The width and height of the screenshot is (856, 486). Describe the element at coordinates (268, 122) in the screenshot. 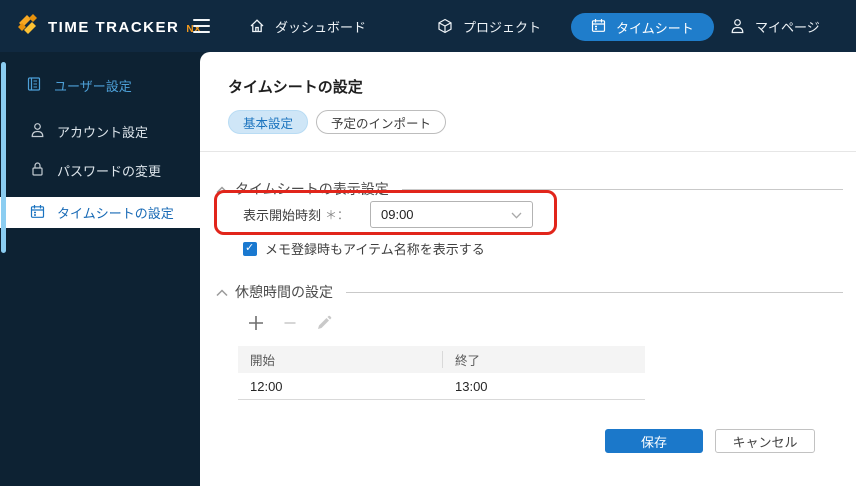

I see `tab-basic-settings: 基本設定` at that location.